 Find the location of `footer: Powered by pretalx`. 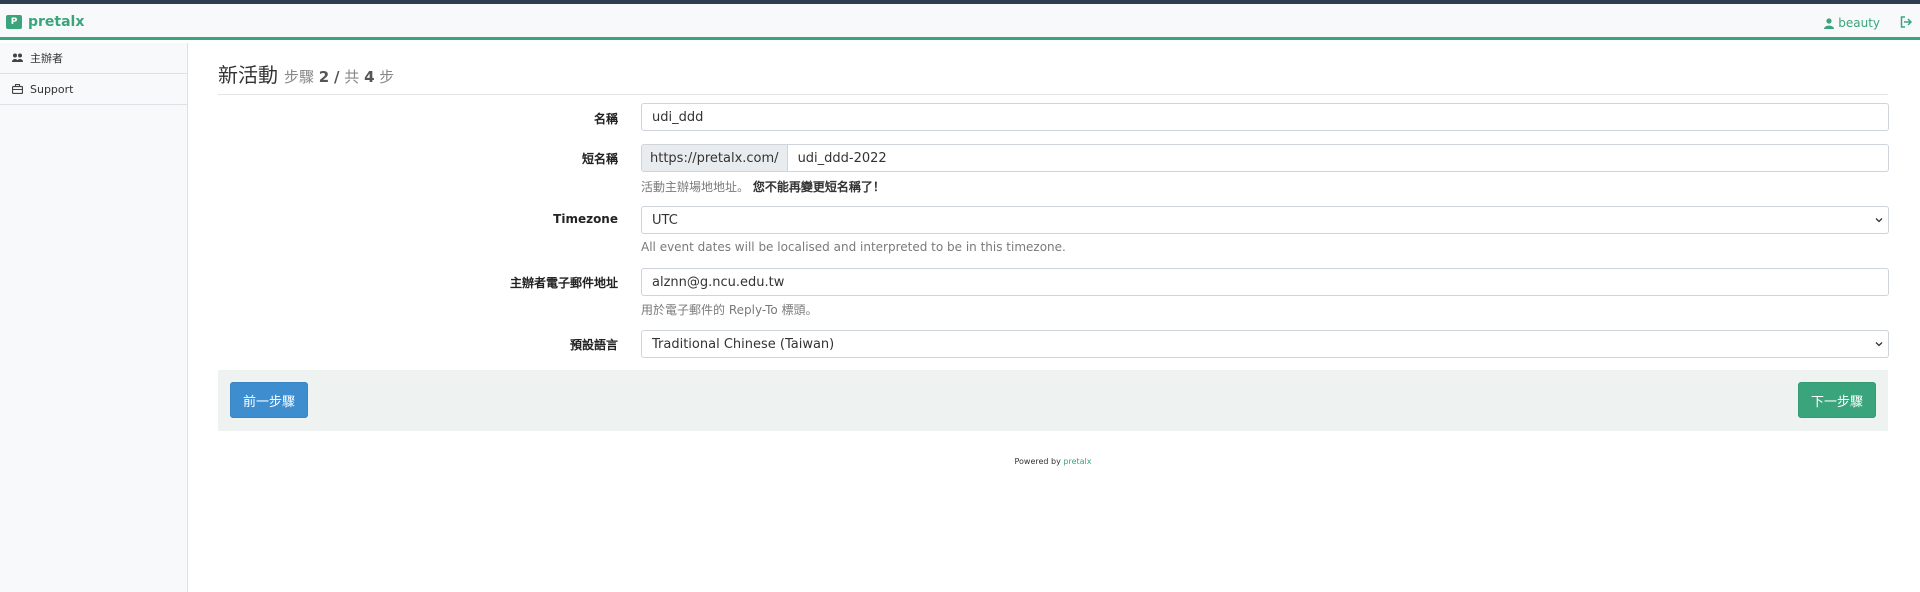

footer: Powered by pretalx is located at coordinates (1053, 461).